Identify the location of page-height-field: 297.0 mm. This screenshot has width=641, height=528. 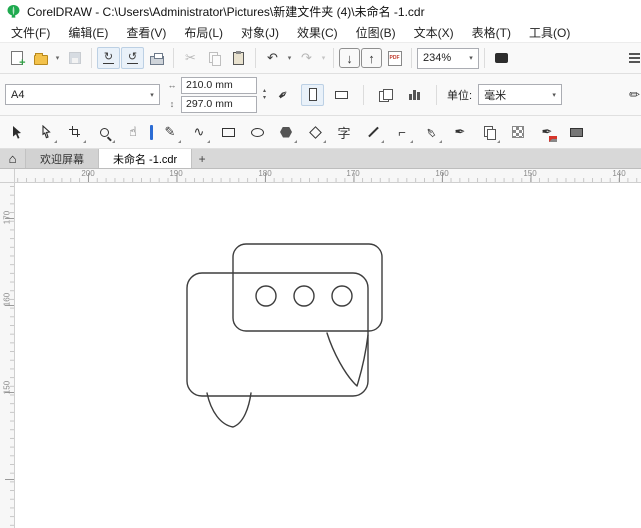
(219, 104).